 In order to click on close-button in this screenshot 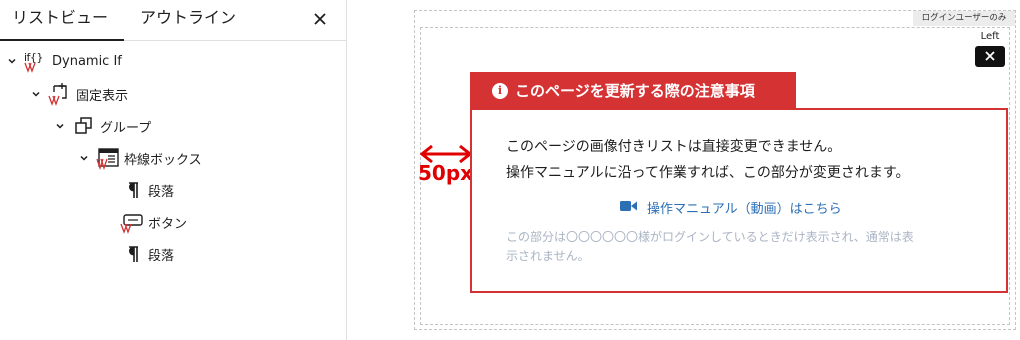, I will do `click(990, 56)`.